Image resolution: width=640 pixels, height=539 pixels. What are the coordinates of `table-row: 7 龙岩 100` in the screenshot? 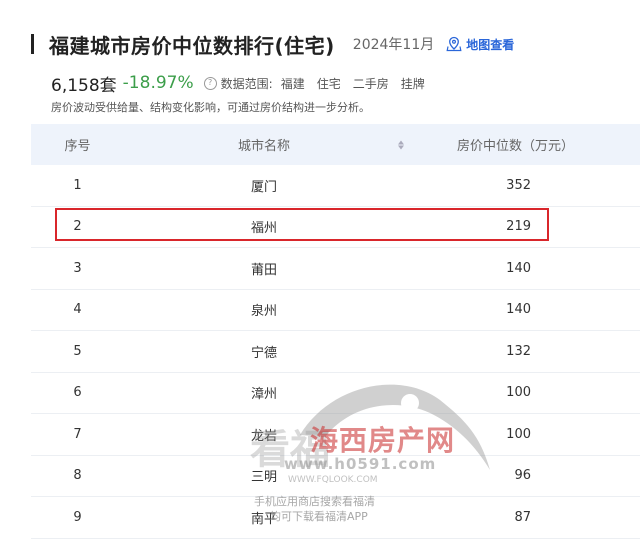 It's located at (335, 435).